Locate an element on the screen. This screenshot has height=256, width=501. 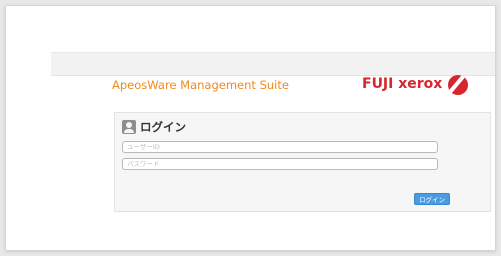
brand-fuji: FUJI is located at coordinates (378, 84).